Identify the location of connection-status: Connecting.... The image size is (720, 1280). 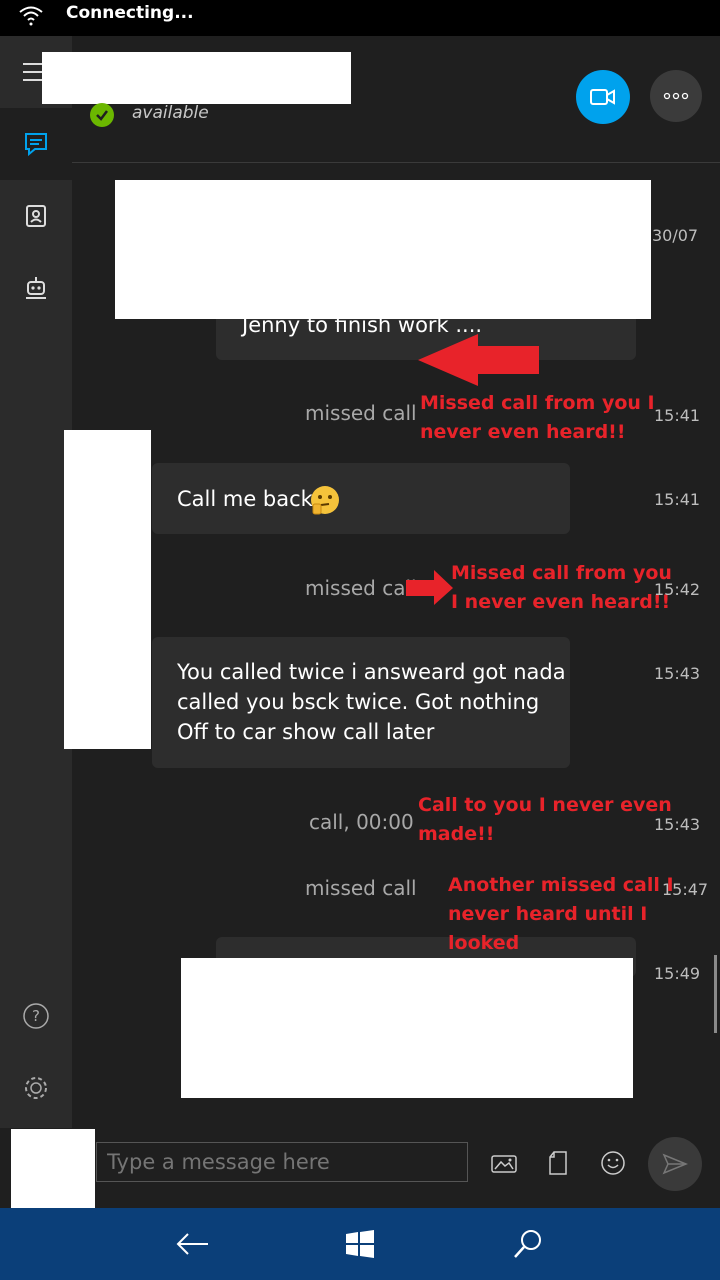
(130, 13).